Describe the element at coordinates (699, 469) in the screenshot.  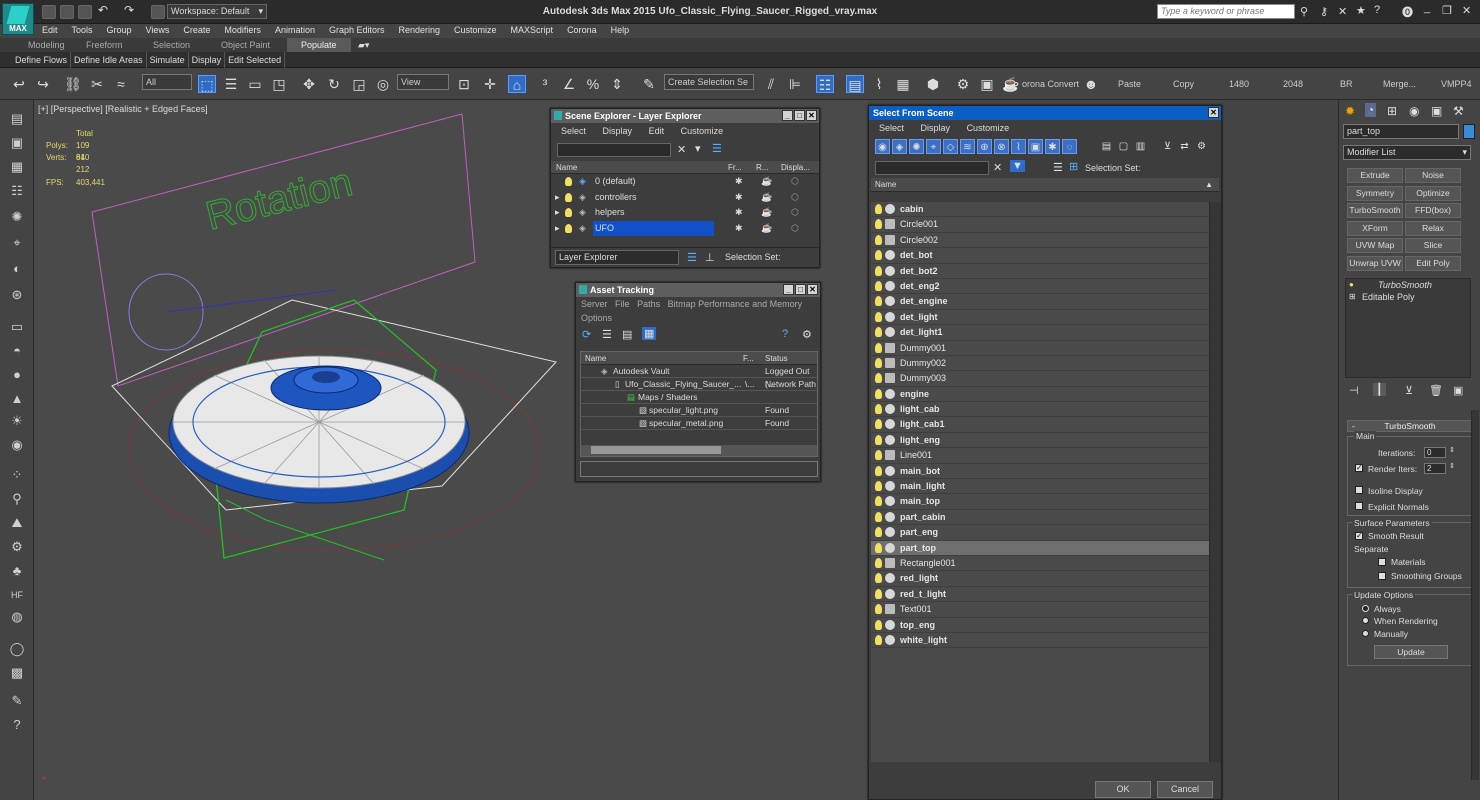
I see `asset-path-input` at that location.